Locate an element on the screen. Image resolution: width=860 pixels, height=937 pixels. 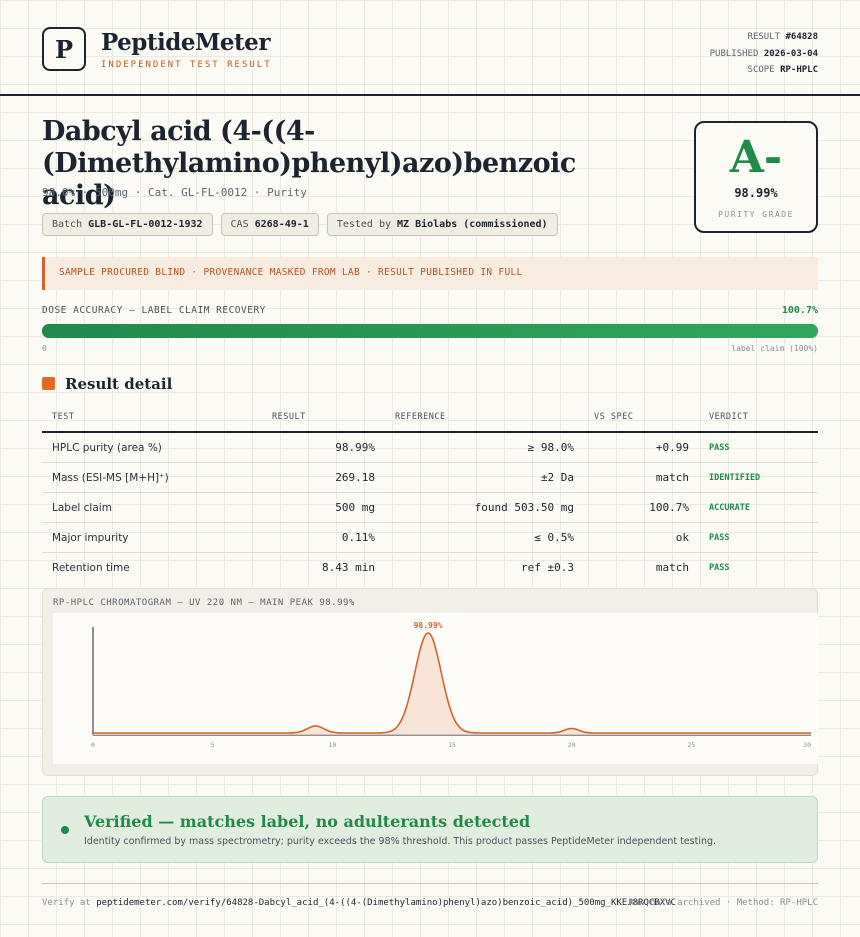
cell-test: Mass (ESI-MS [M+H]⁺) is located at coordinates (152, 477).